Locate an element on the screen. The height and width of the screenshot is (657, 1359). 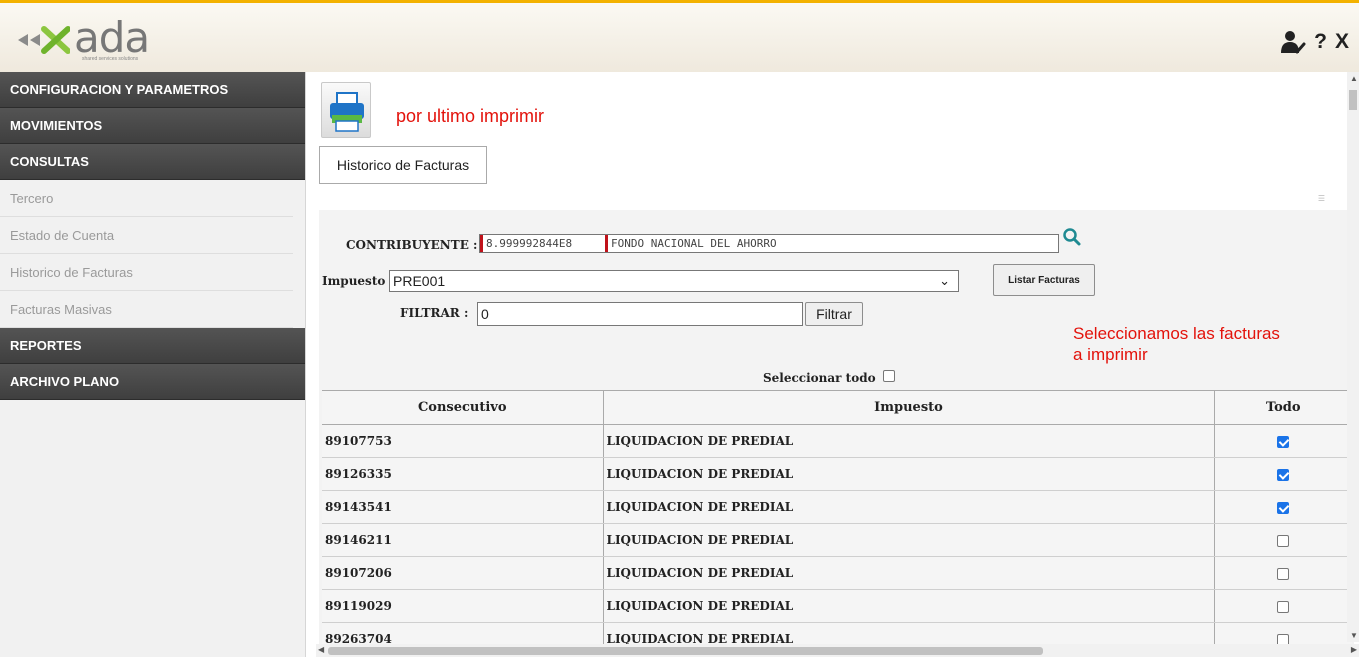
cell-consecutivo: 89107753 is located at coordinates (463, 441).